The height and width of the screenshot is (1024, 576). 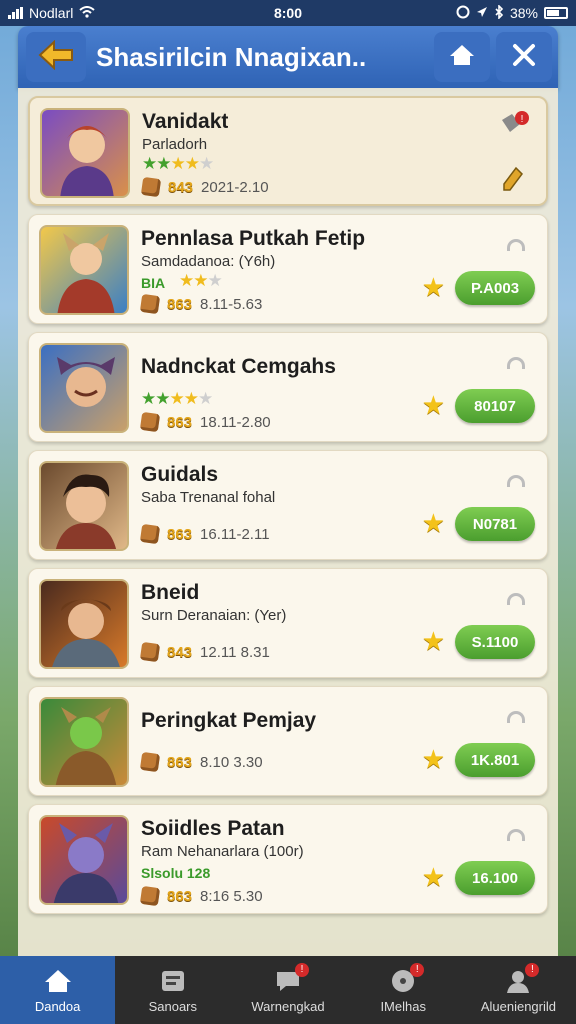 I want to click on close-icon, so click(x=524, y=57).